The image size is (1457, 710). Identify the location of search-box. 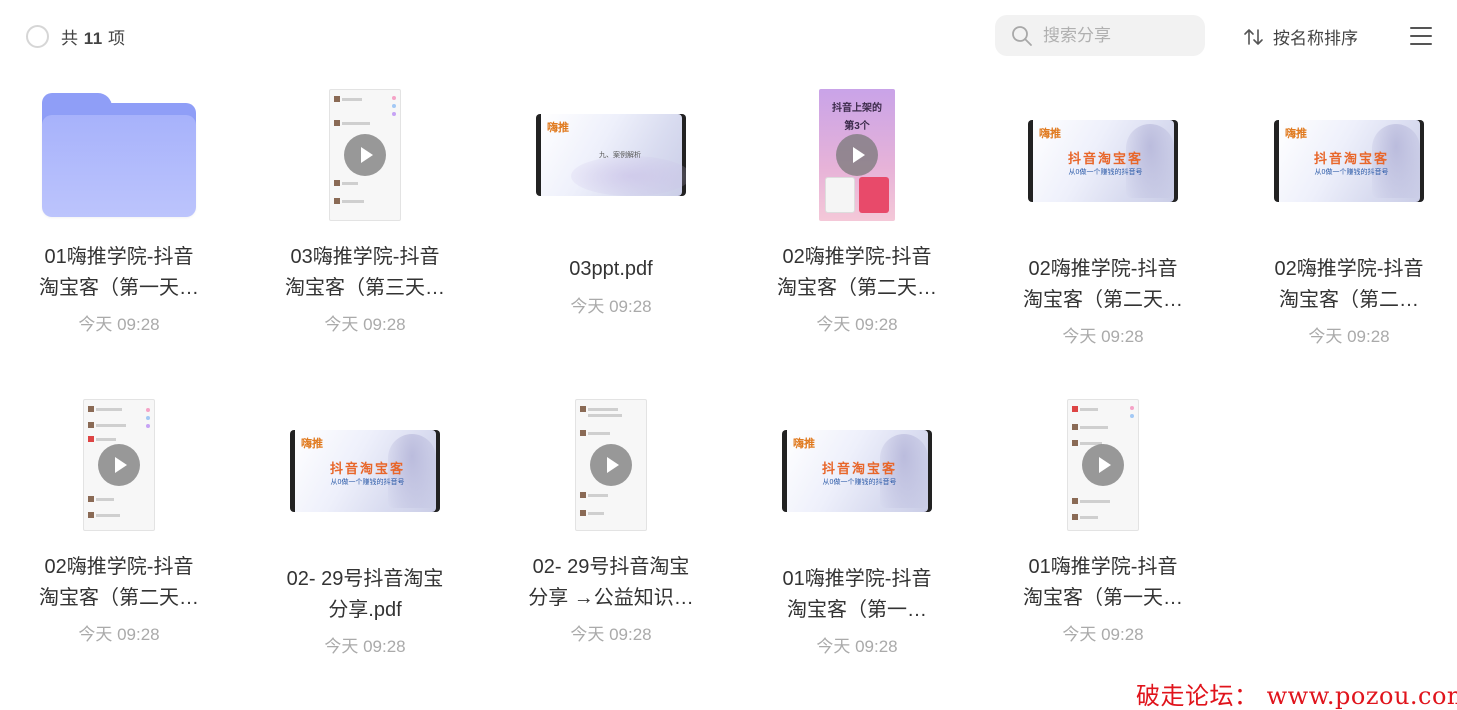
(1100, 35).